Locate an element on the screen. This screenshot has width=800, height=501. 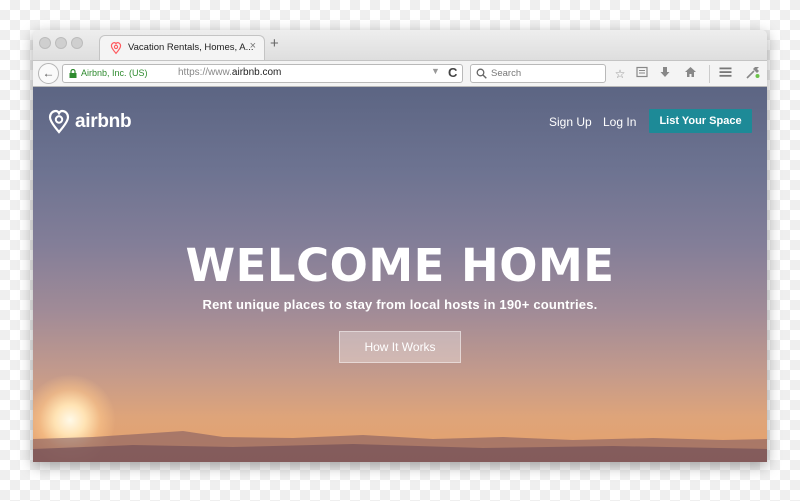
brand-wordmark: airbnb is located at coordinates (103, 122).